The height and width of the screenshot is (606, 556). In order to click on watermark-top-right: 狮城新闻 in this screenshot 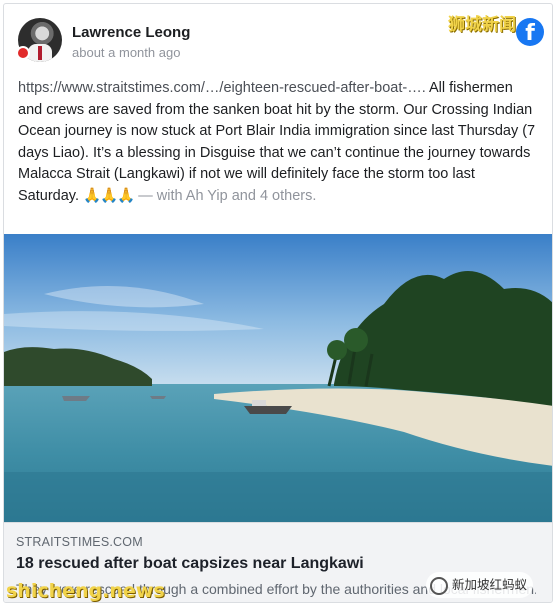, I will do `click(482, 25)`.